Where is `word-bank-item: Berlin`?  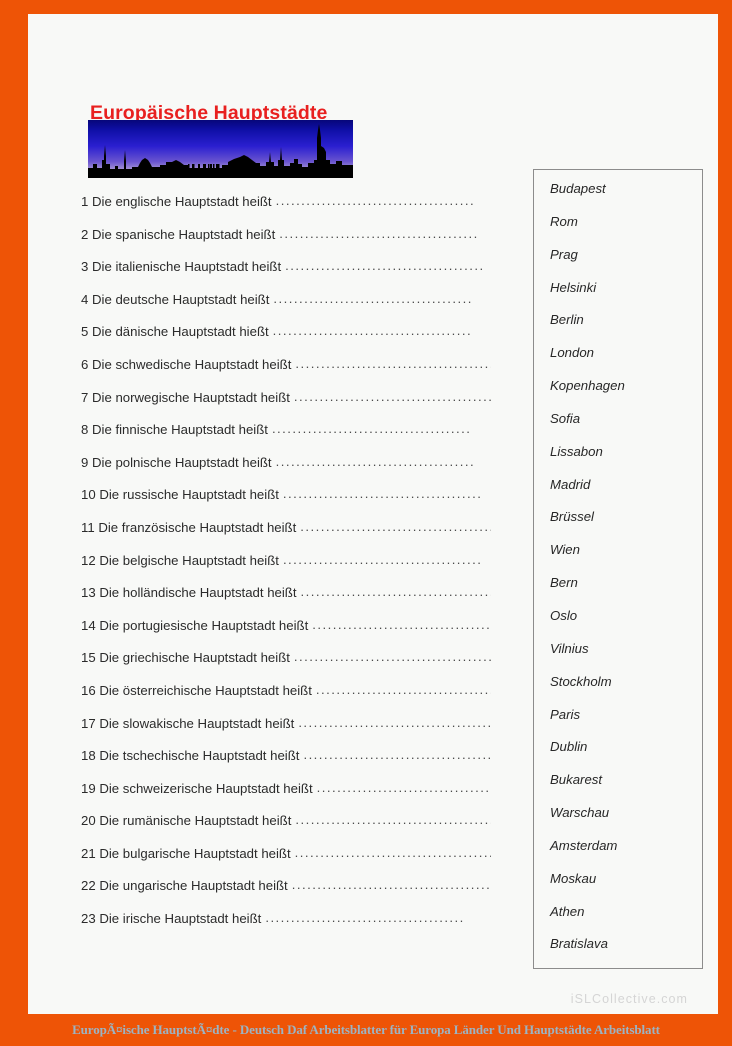
word-bank-item: Berlin is located at coordinates (626, 329).